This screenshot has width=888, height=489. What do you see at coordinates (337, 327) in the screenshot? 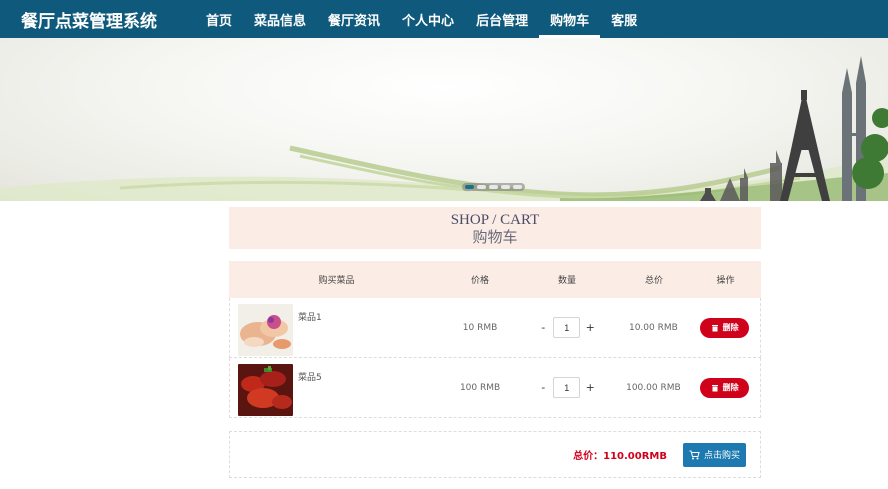
I see `product-cell: 菜品1` at bounding box center [337, 327].